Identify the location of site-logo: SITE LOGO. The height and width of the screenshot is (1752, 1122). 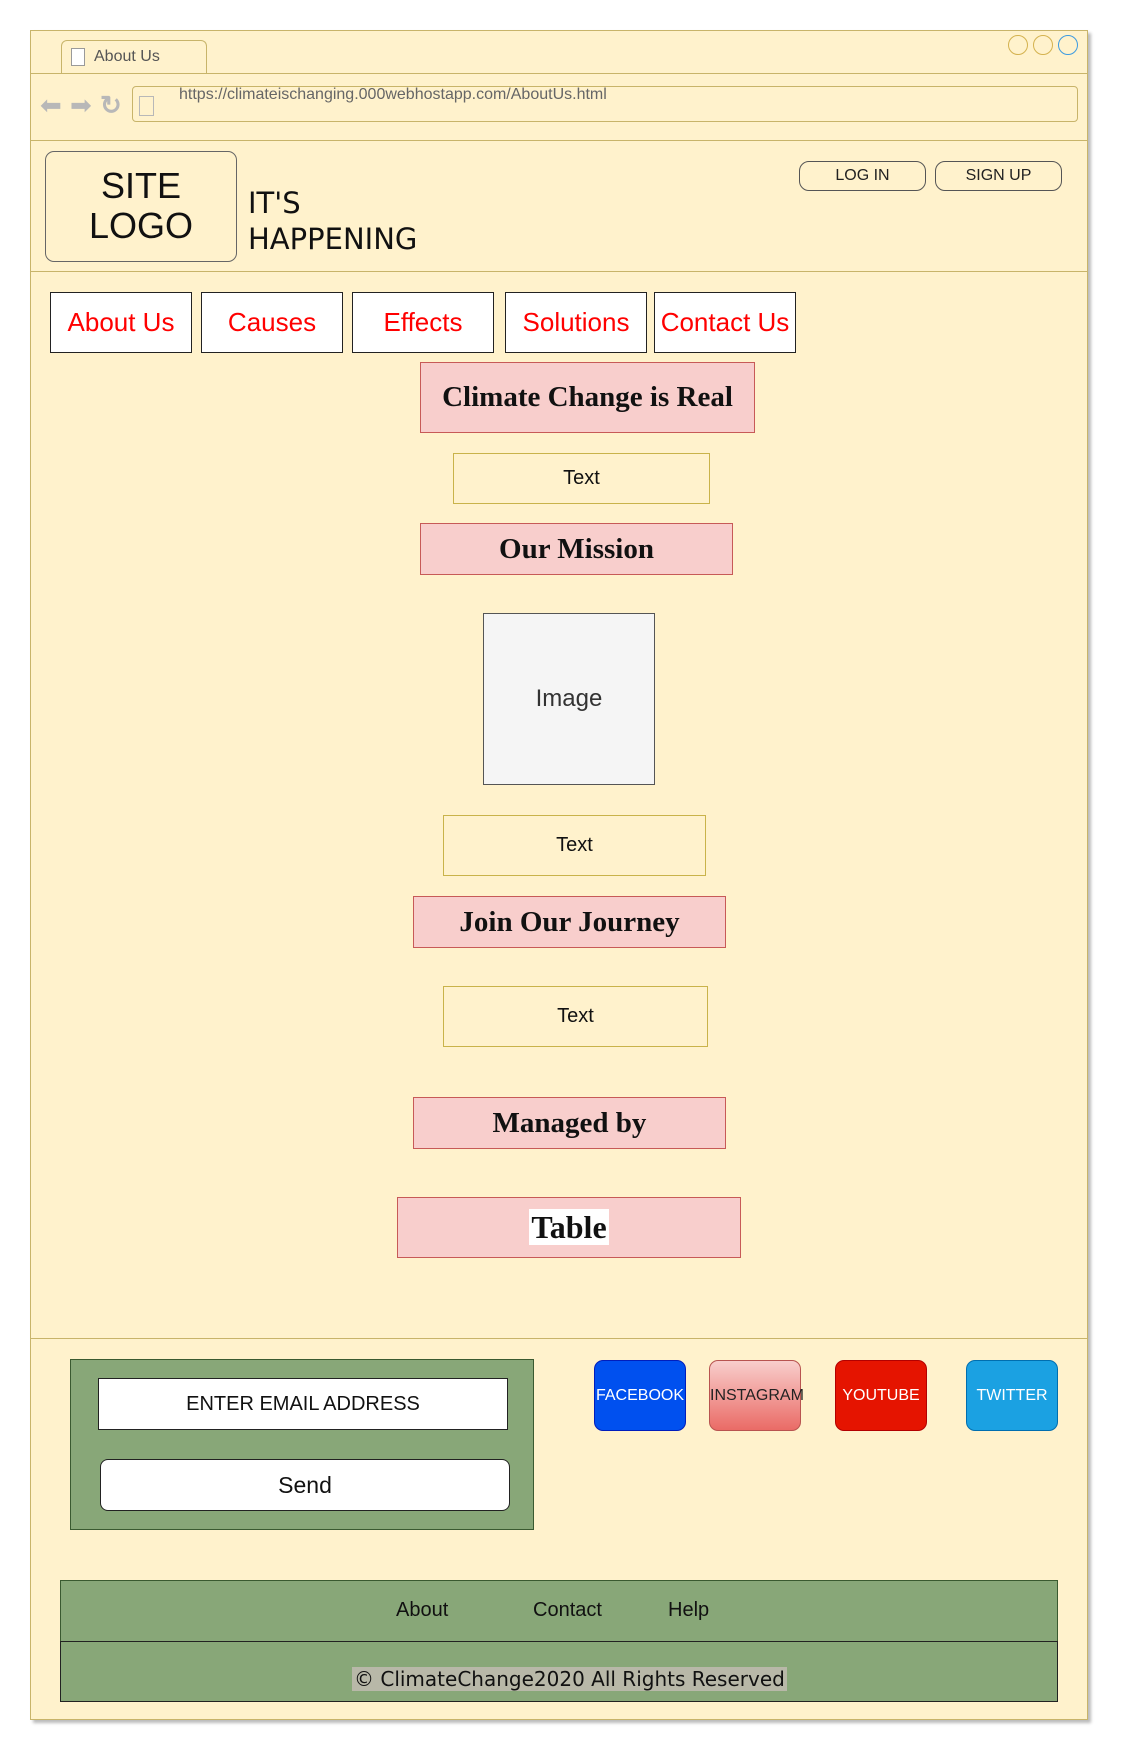
(141, 206).